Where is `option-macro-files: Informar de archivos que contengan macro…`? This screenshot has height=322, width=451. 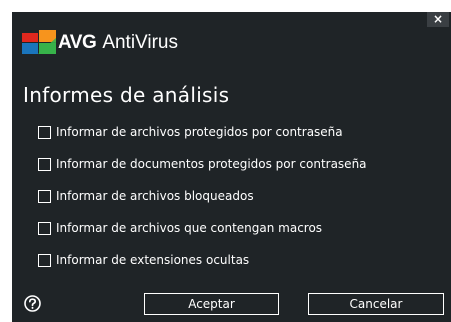
option-macro-files: Informar de archivos que contengan macro… is located at coordinates (180, 228).